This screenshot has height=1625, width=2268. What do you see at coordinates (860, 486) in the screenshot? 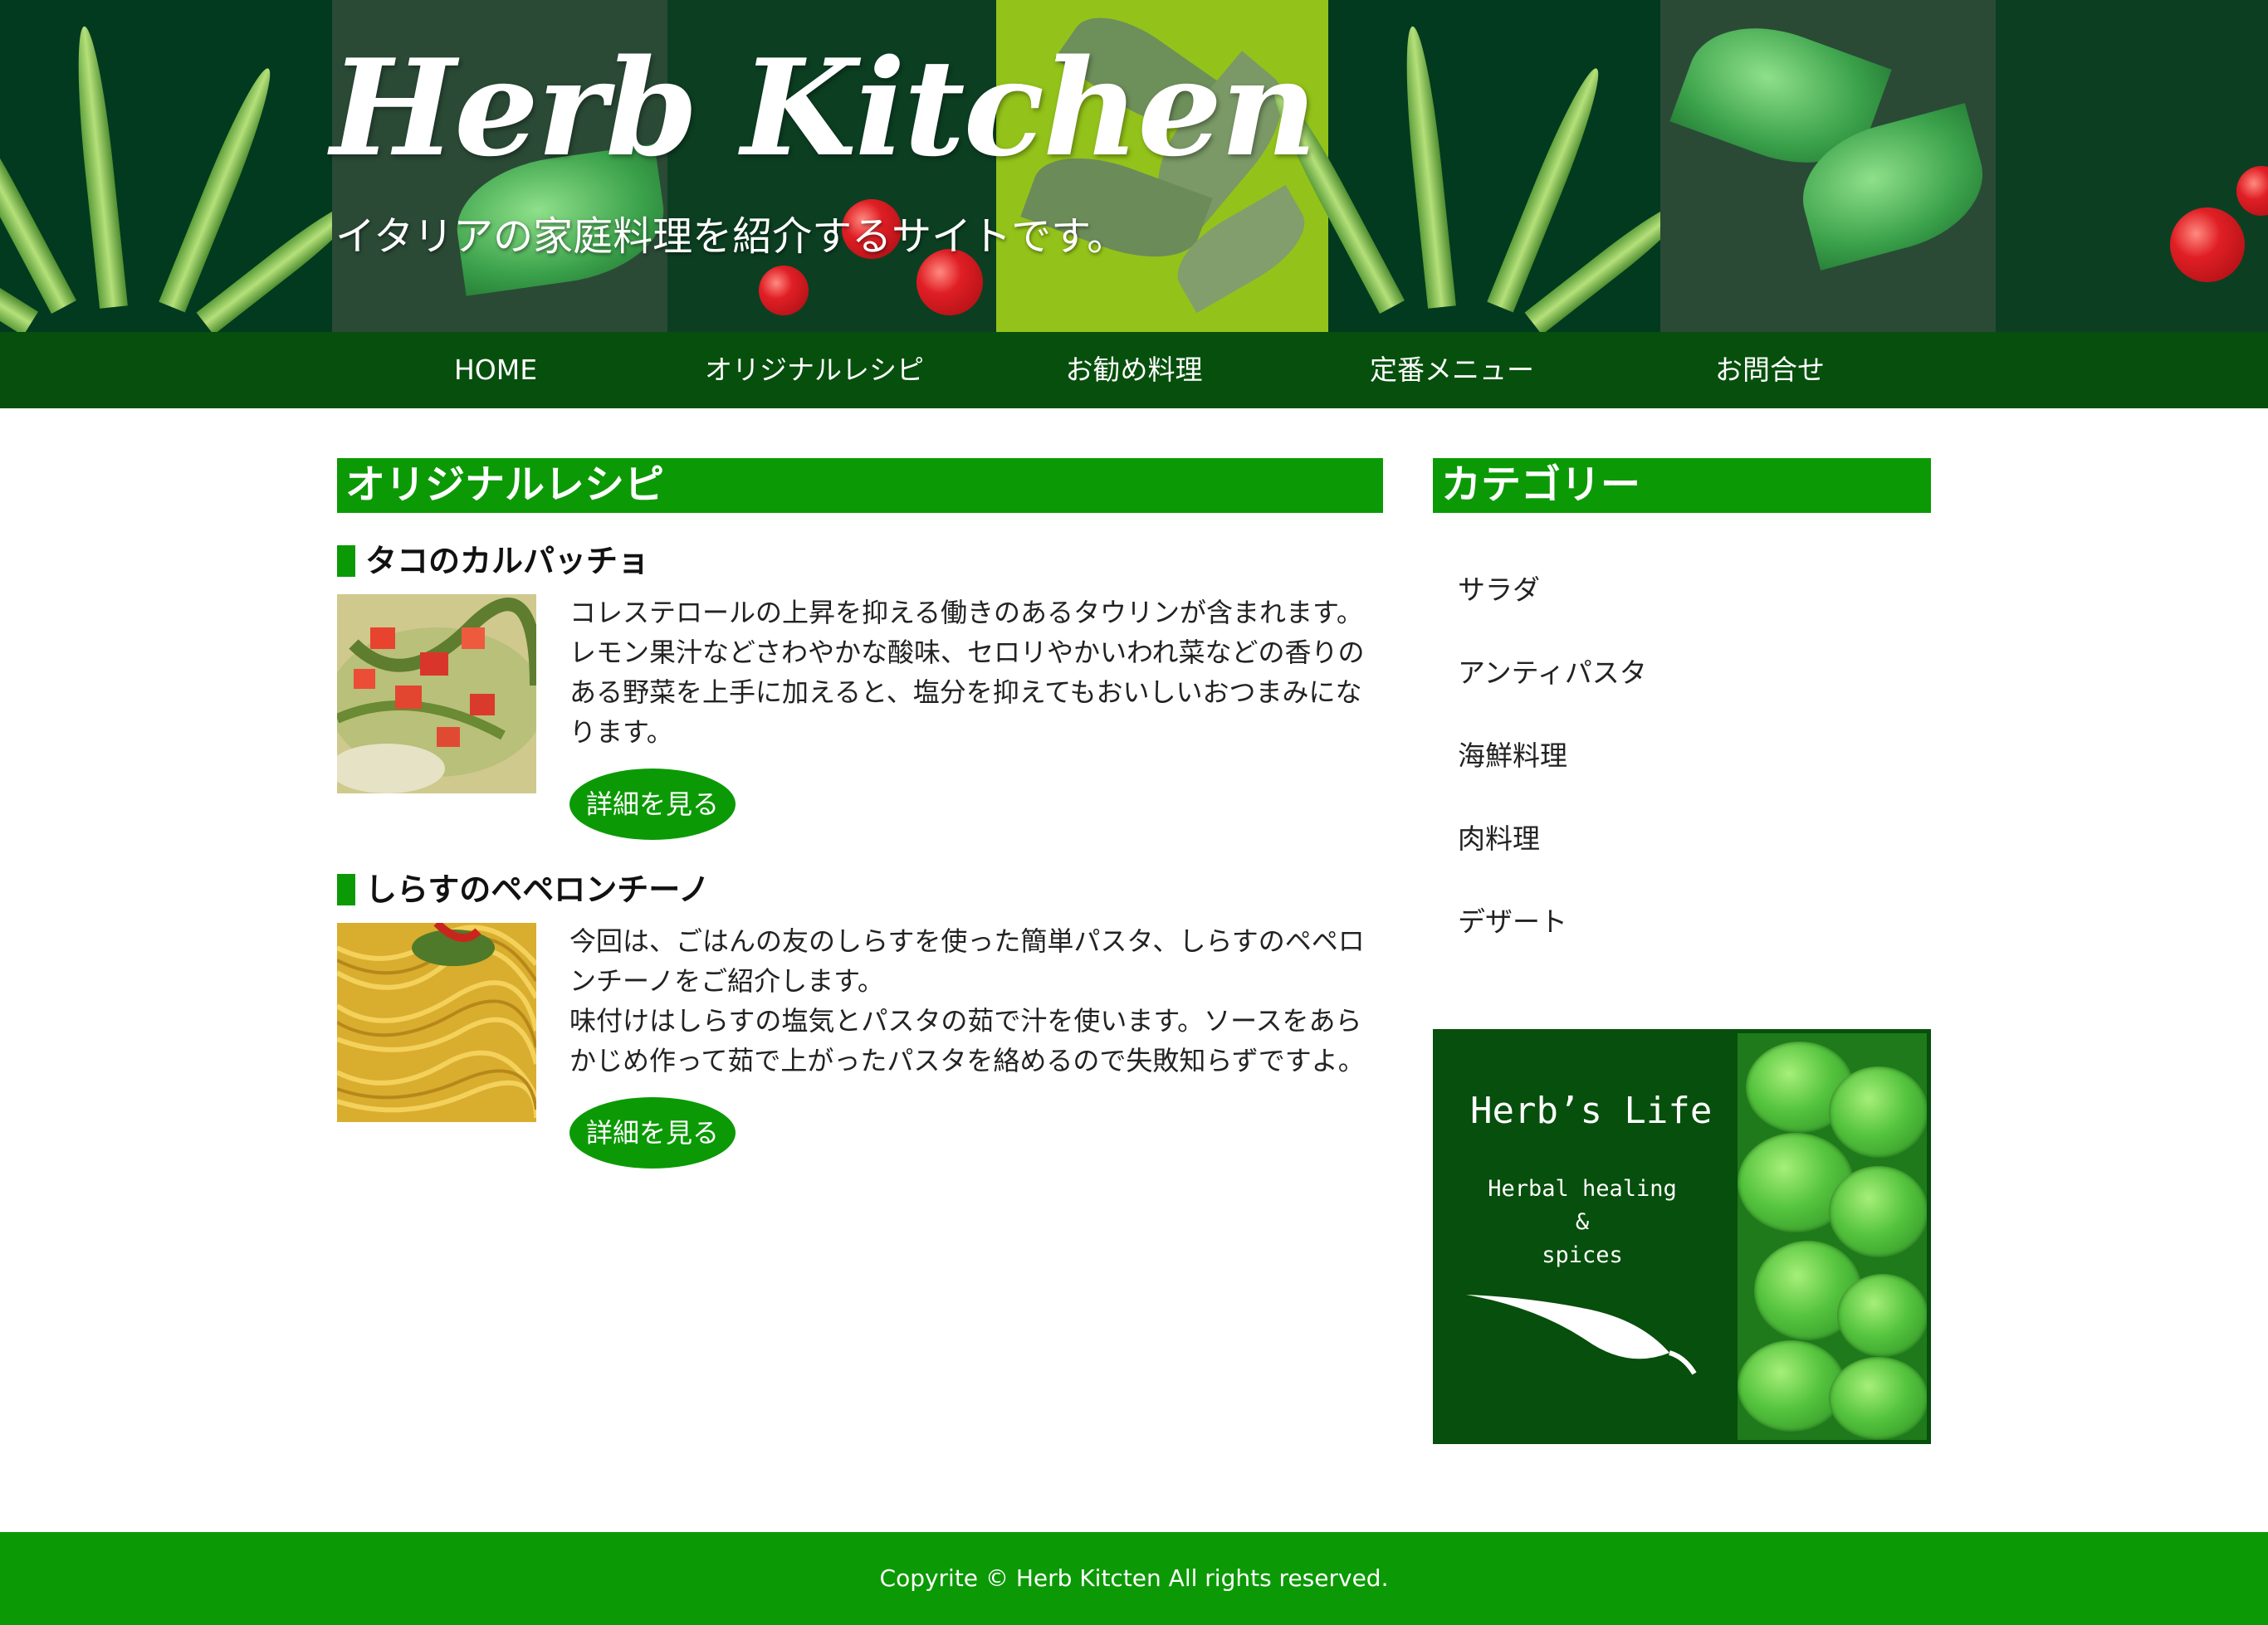
I see `main-section-heading: オリジナルレシピ` at bounding box center [860, 486].